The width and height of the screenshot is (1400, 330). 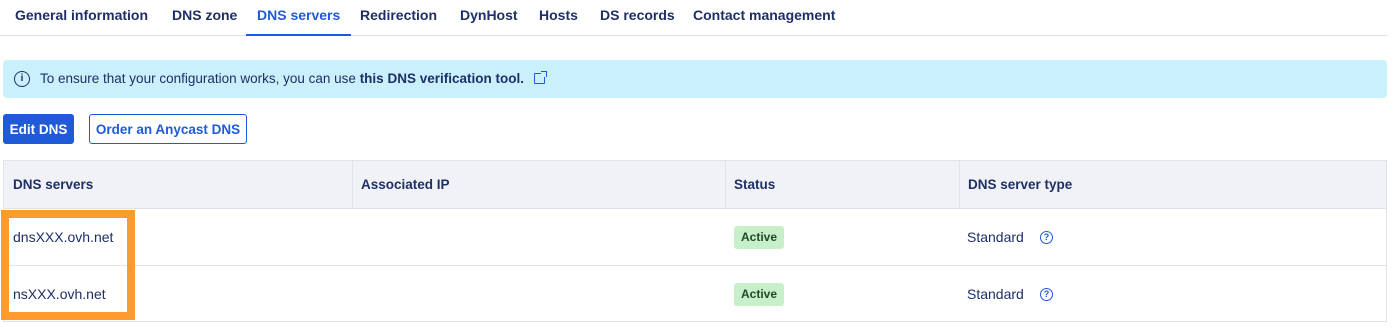 What do you see at coordinates (168, 129) in the screenshot?
I see `order-anycast-dns-button: Order an Anycast DNS` at bounding box center [168, 129].